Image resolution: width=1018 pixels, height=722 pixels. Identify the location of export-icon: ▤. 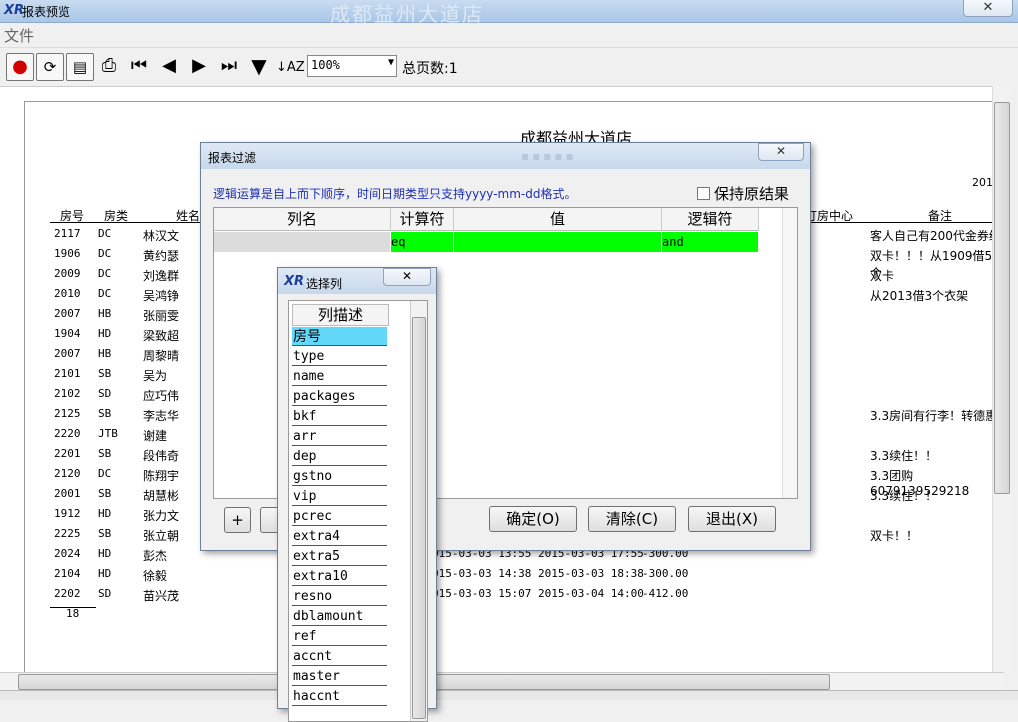
(80, 67).